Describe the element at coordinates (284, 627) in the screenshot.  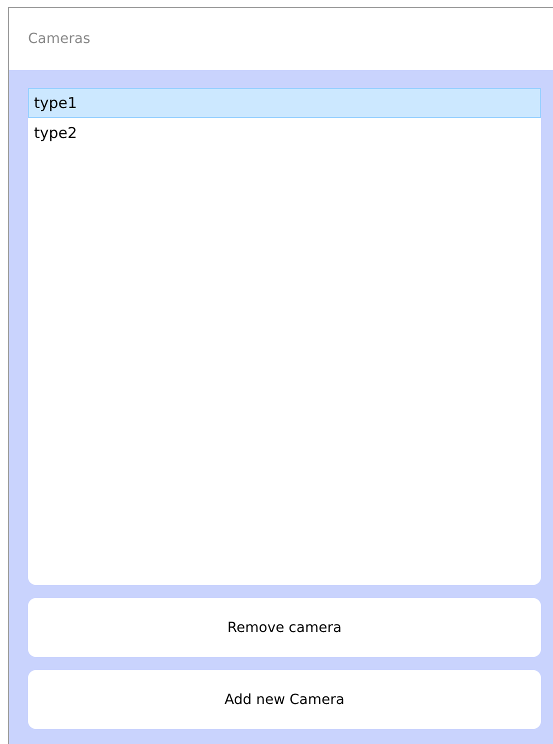
I see `remove-button: Remove camera` at that location.